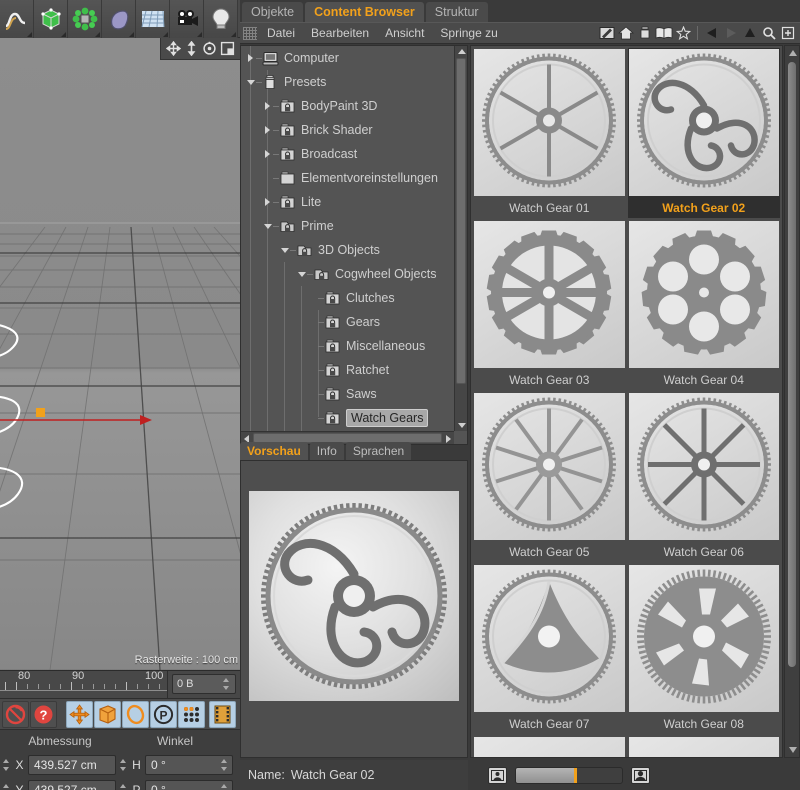 The image size is (800, 790). Describe the element at coordinates (123, 786) in the screenshot. I see `p-stepper` at that location.